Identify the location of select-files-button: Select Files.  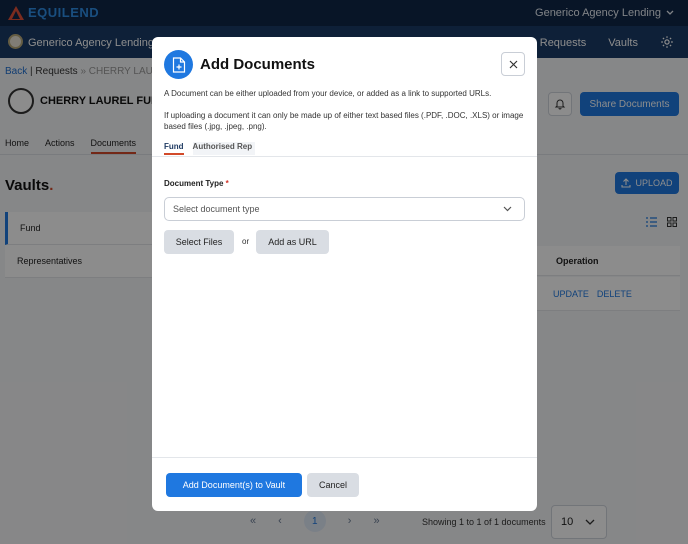
(199, 242).